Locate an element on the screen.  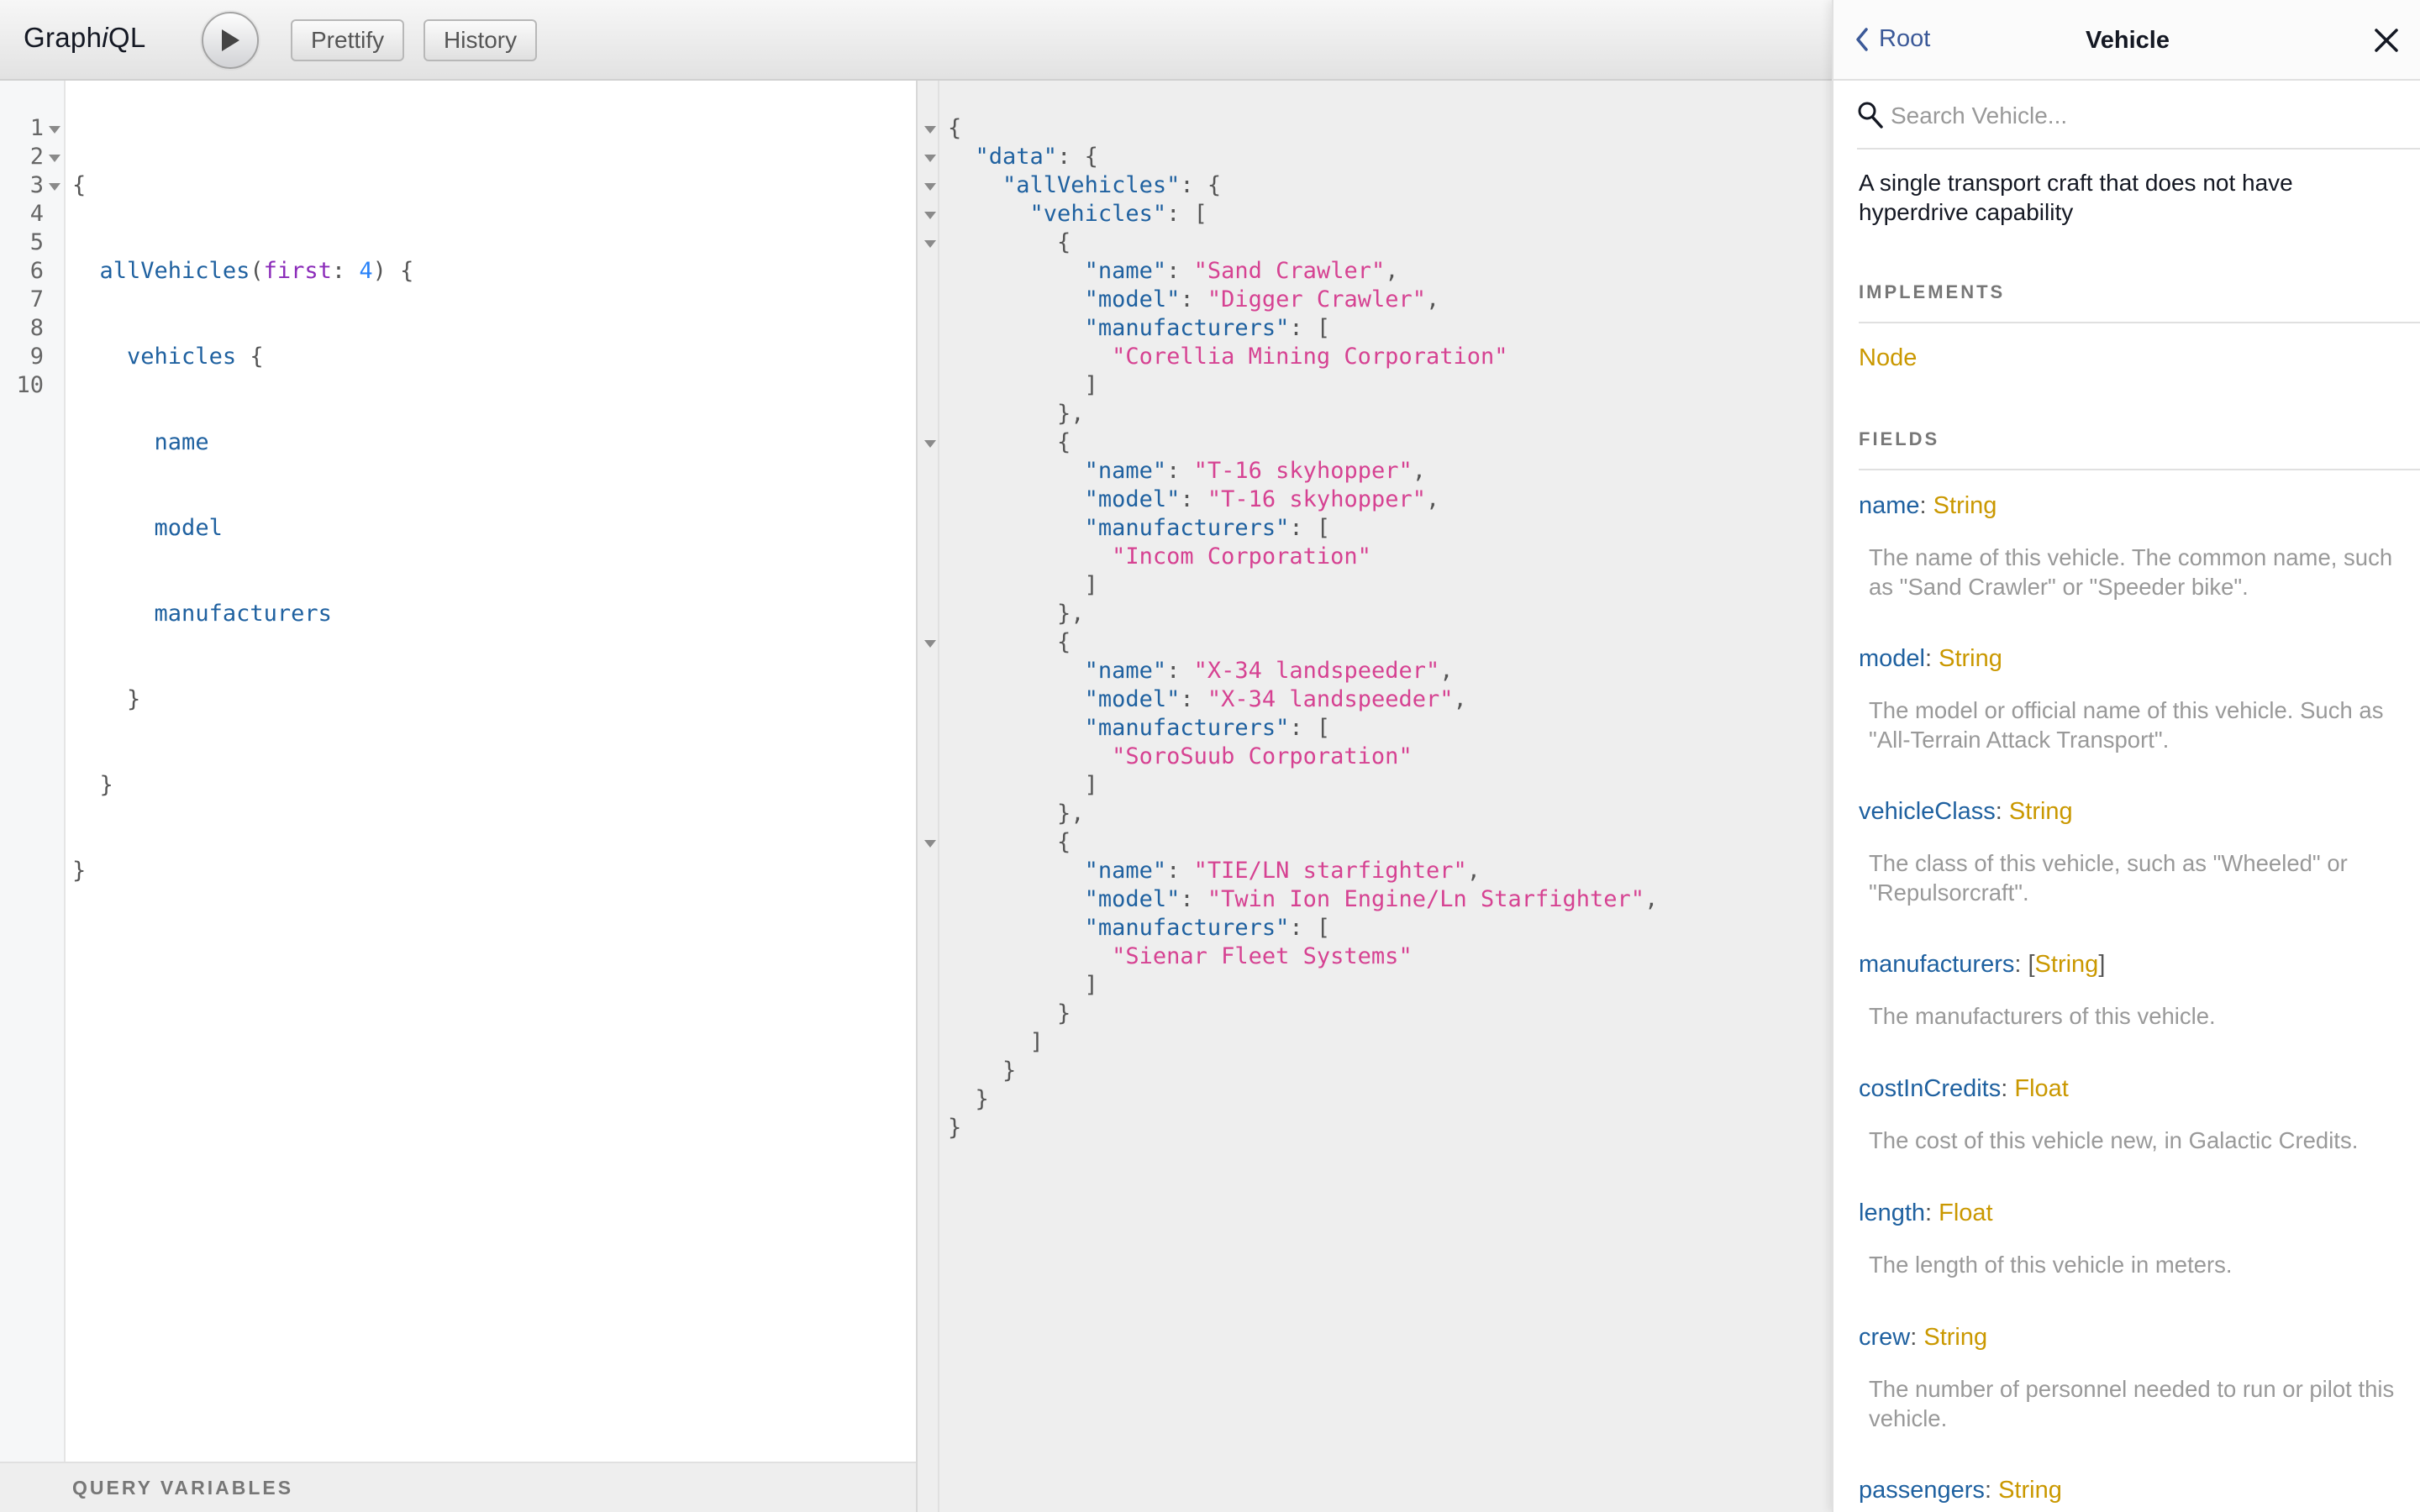
close-icon is located at coordinates (2387, 40).